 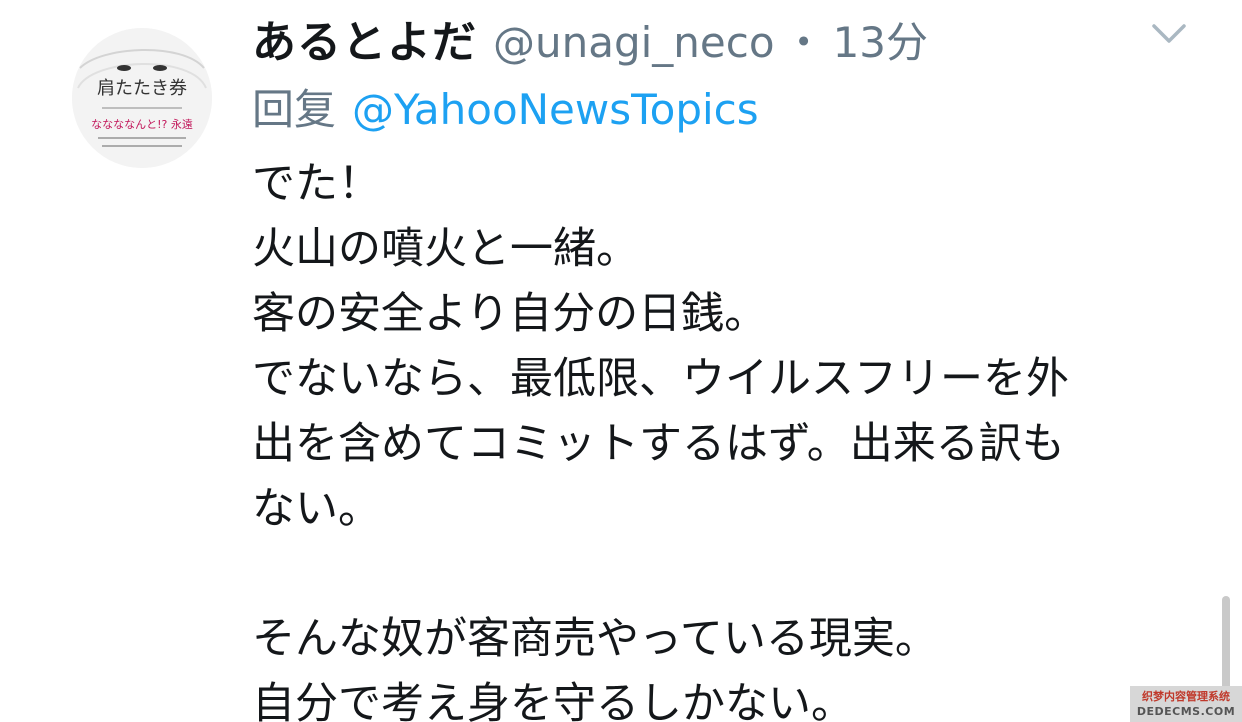 I want to click on avatar-subtitle: ななななんと!? 永遠, so click(x=142, y=124).